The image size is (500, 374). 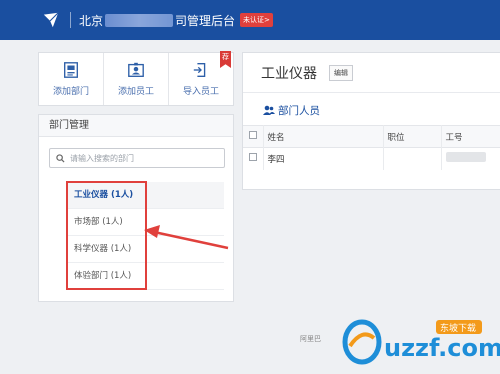 I want to click on add-department-label: 添加部门, so click(x=70, y=92).